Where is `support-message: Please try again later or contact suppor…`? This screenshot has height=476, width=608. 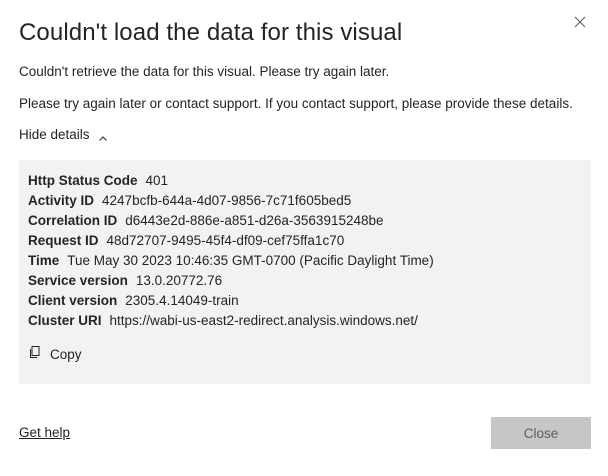
support-message: Please try again later or contact suppor… is located at coordinates (296, 103).